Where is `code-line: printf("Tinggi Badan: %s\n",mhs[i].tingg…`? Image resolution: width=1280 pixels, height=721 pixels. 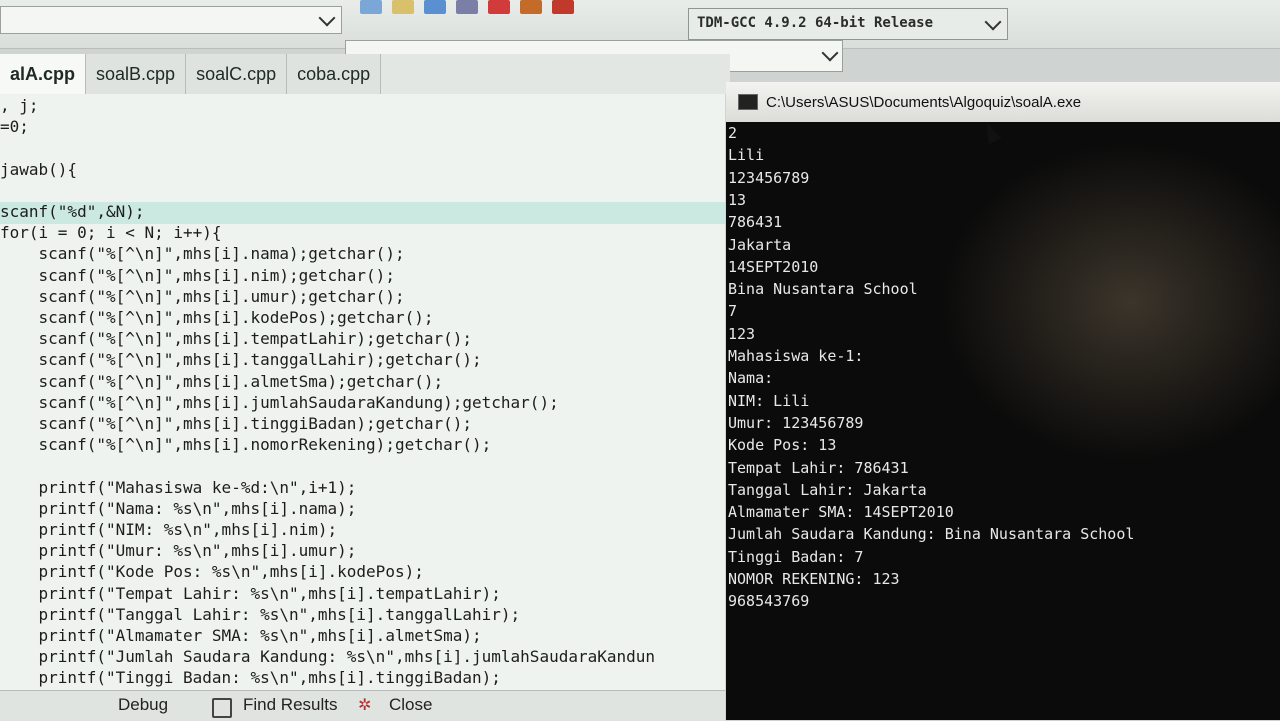 code-line: printf("Tinggi Badan: %s\n",mhs[i].tingg… is located at coordinates (250, 678).